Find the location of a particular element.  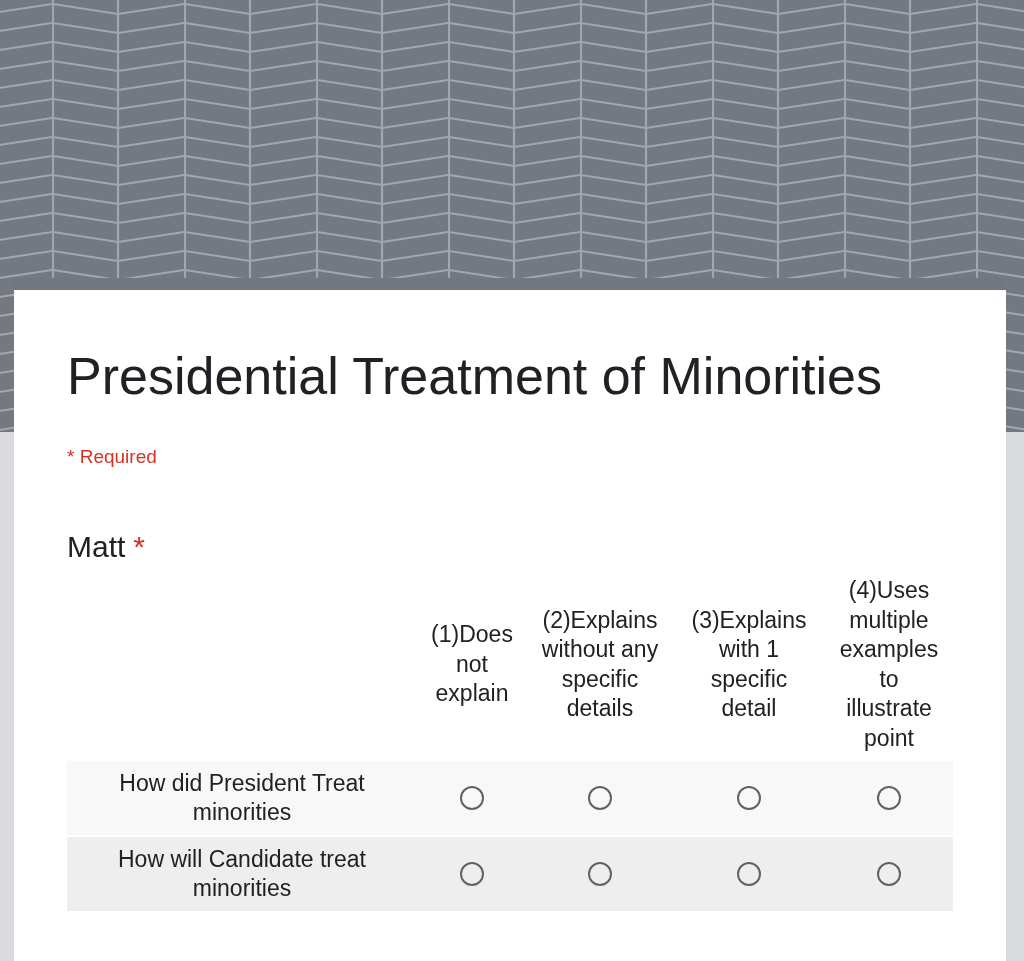

column-header: (2)Explains without any specific details is located at coordinates (600, 664).